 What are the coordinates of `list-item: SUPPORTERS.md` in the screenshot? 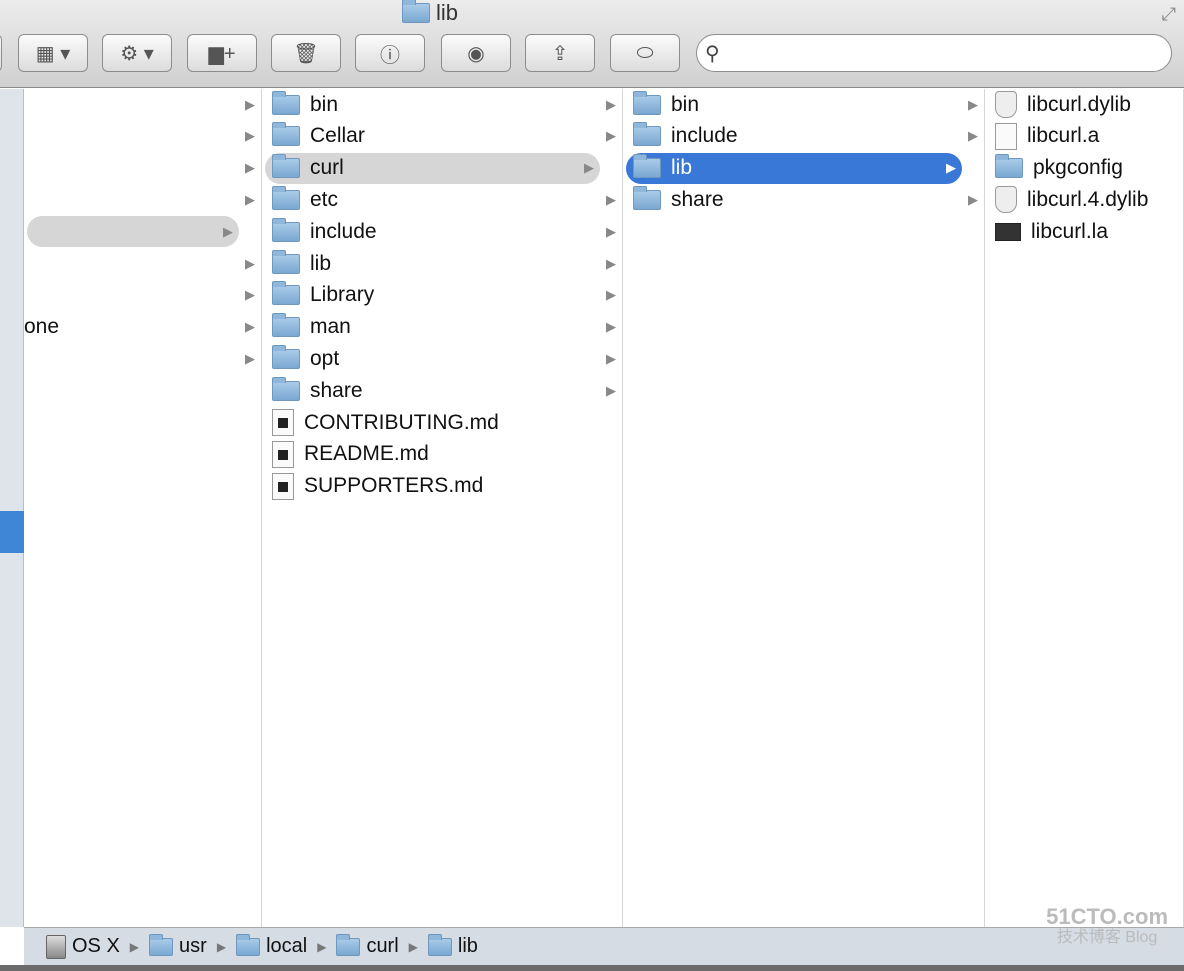 It's located at (442, 486).